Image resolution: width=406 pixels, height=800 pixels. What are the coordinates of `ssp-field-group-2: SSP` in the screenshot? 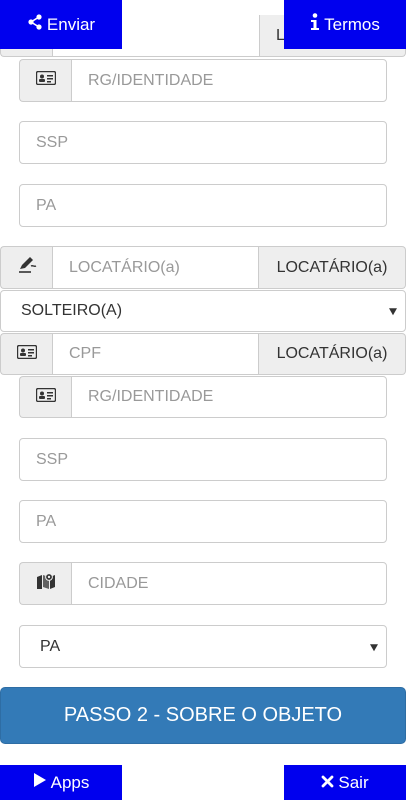 It's located at (203, 459).